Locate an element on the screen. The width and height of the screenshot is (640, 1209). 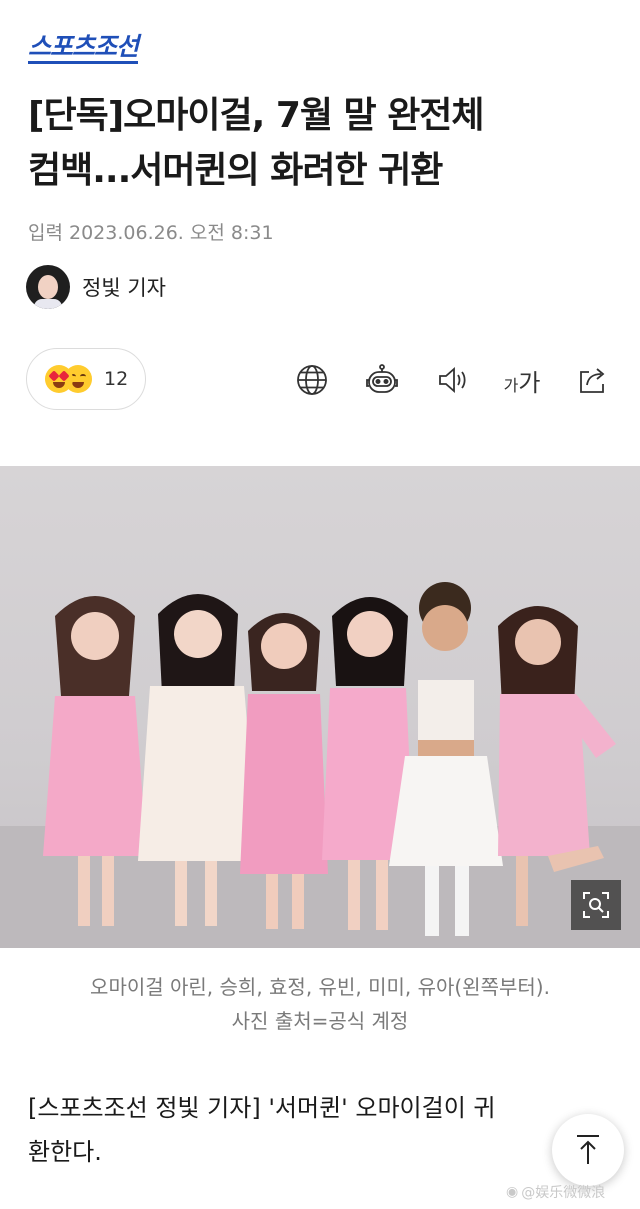
watermark-text: @娱乐微微浪 is located at coordinates (563, 1193).